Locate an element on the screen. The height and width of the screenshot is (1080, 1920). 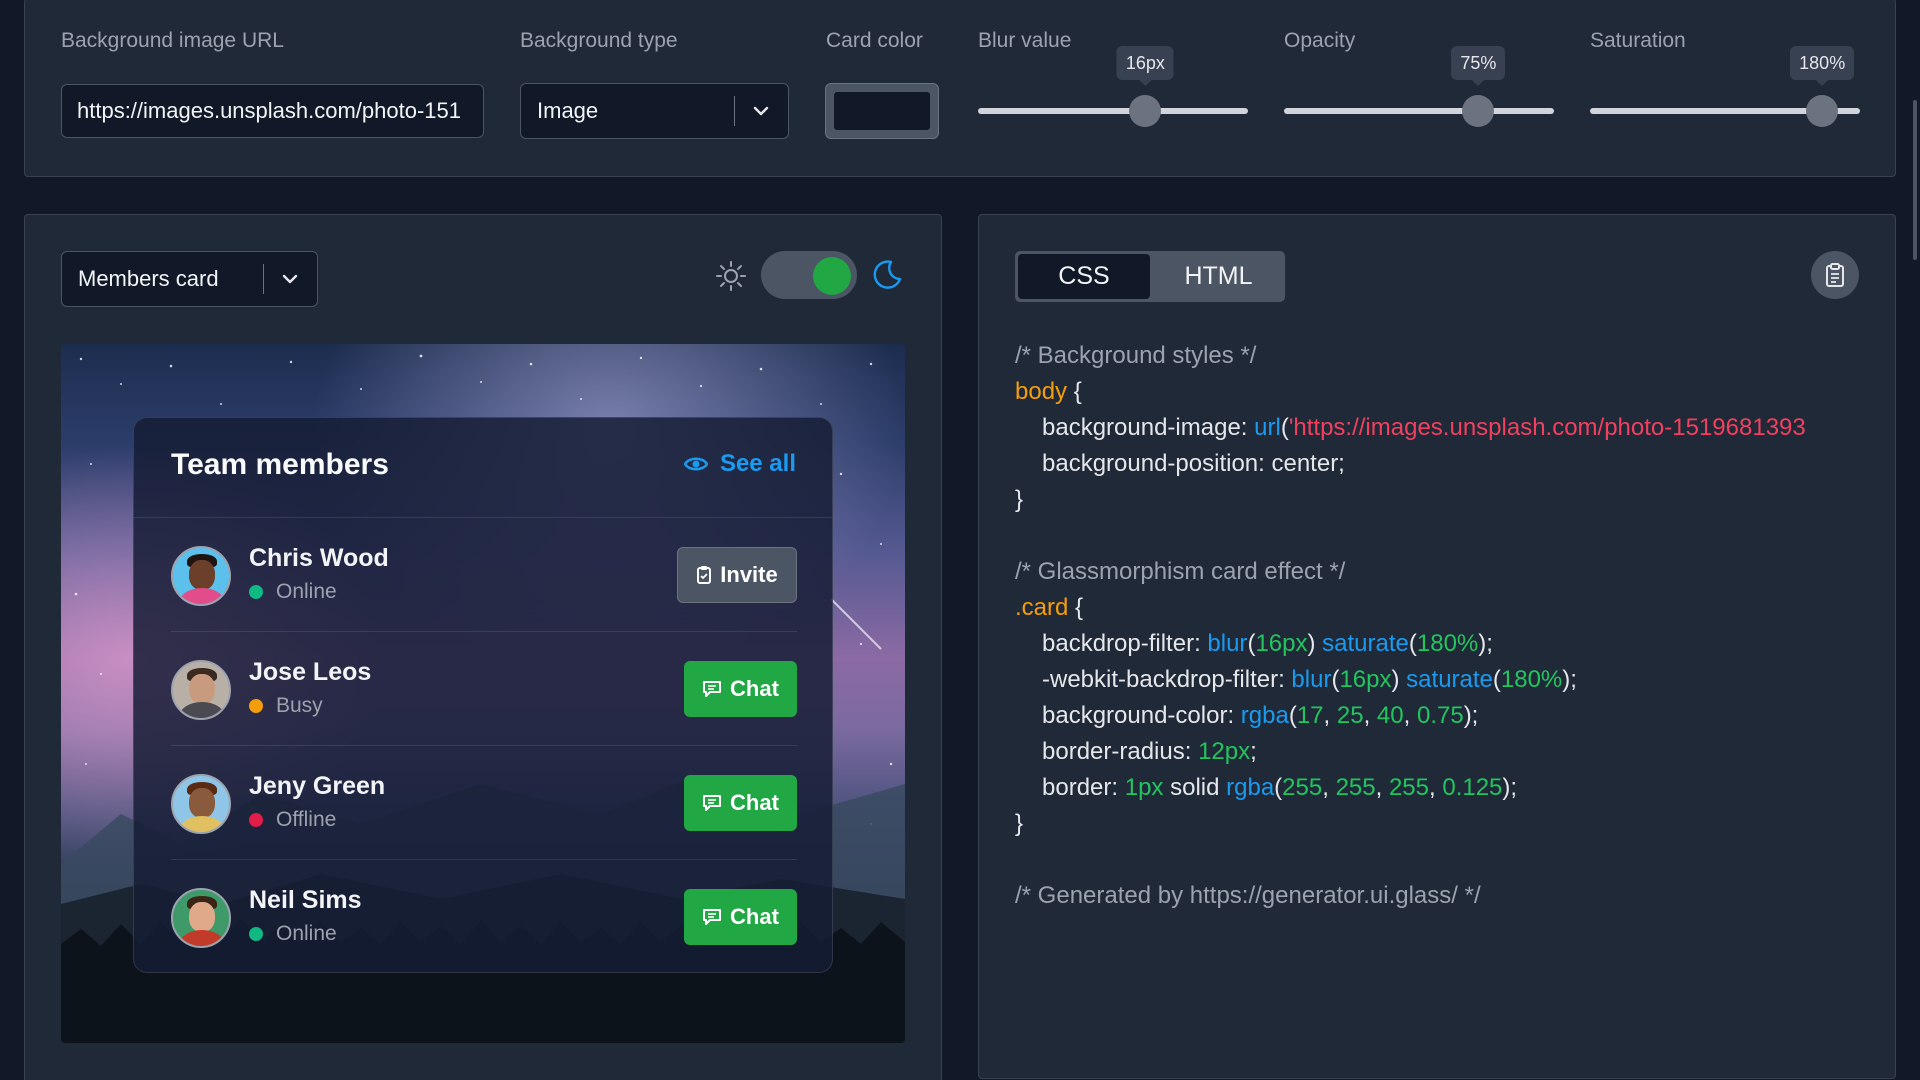
toggle-knob is located at coordinates (832, 276).